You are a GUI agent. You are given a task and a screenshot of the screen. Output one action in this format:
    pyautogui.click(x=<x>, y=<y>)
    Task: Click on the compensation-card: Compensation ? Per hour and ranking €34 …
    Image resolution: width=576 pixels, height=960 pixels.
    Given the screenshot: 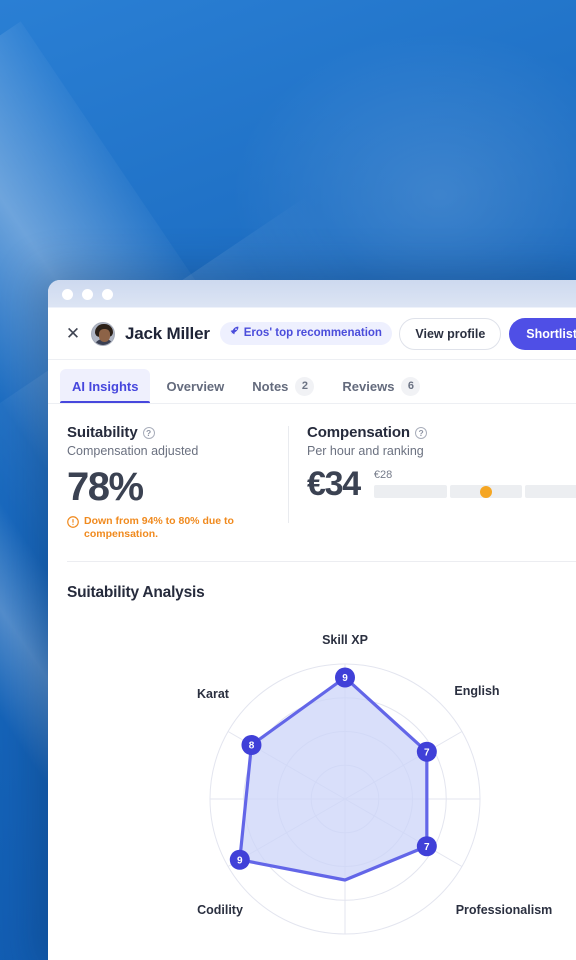 What is the action you would take?
    pyautogui.click(x=432, y=482)
    